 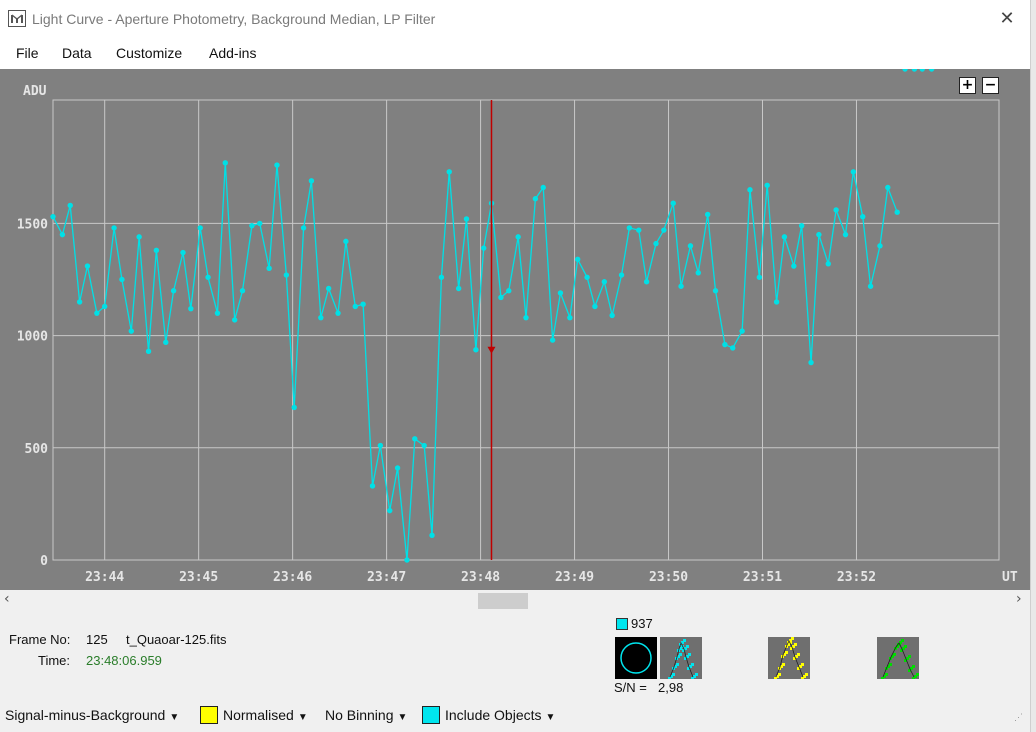 What do you see at coordinates (35, 91) in the screenshot?
I see `y-axis-label: ADU` at bounding box center [35, 91].